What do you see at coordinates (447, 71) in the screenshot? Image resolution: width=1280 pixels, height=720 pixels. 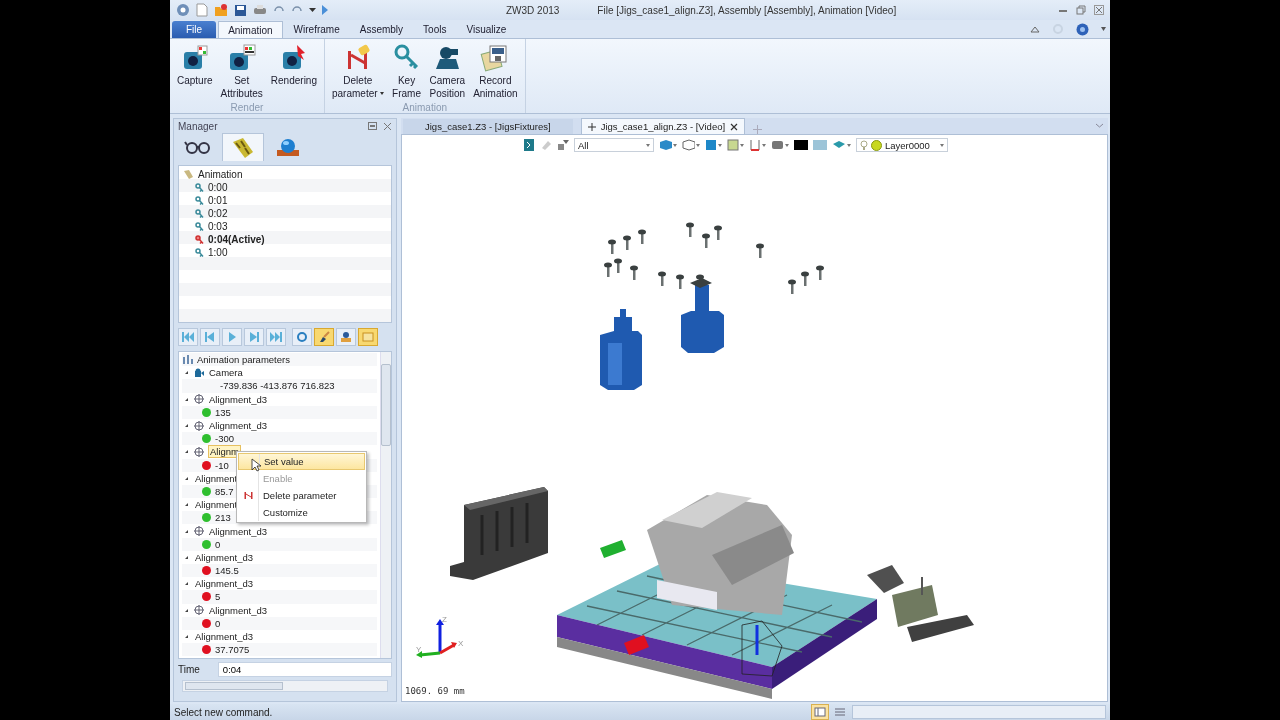 I see `ribbon-button: Camera Position` at bounding box center [447, 71].